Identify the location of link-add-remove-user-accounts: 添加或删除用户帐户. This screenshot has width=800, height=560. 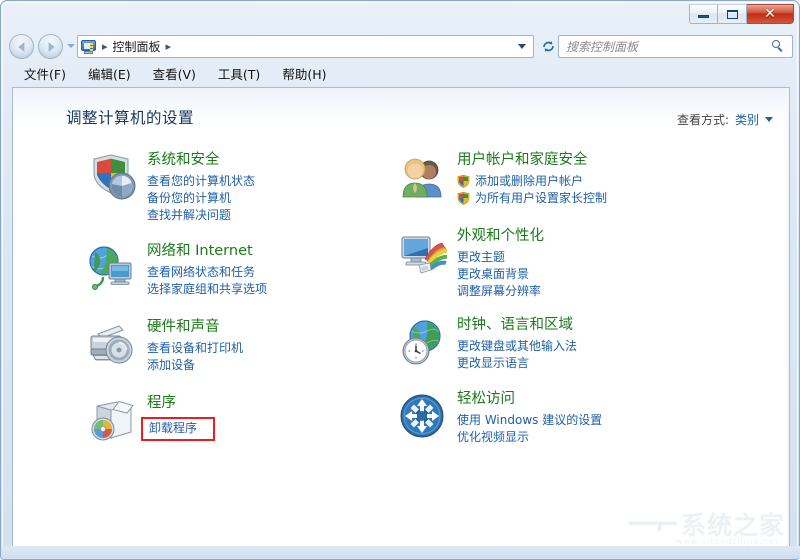
(593, 181).